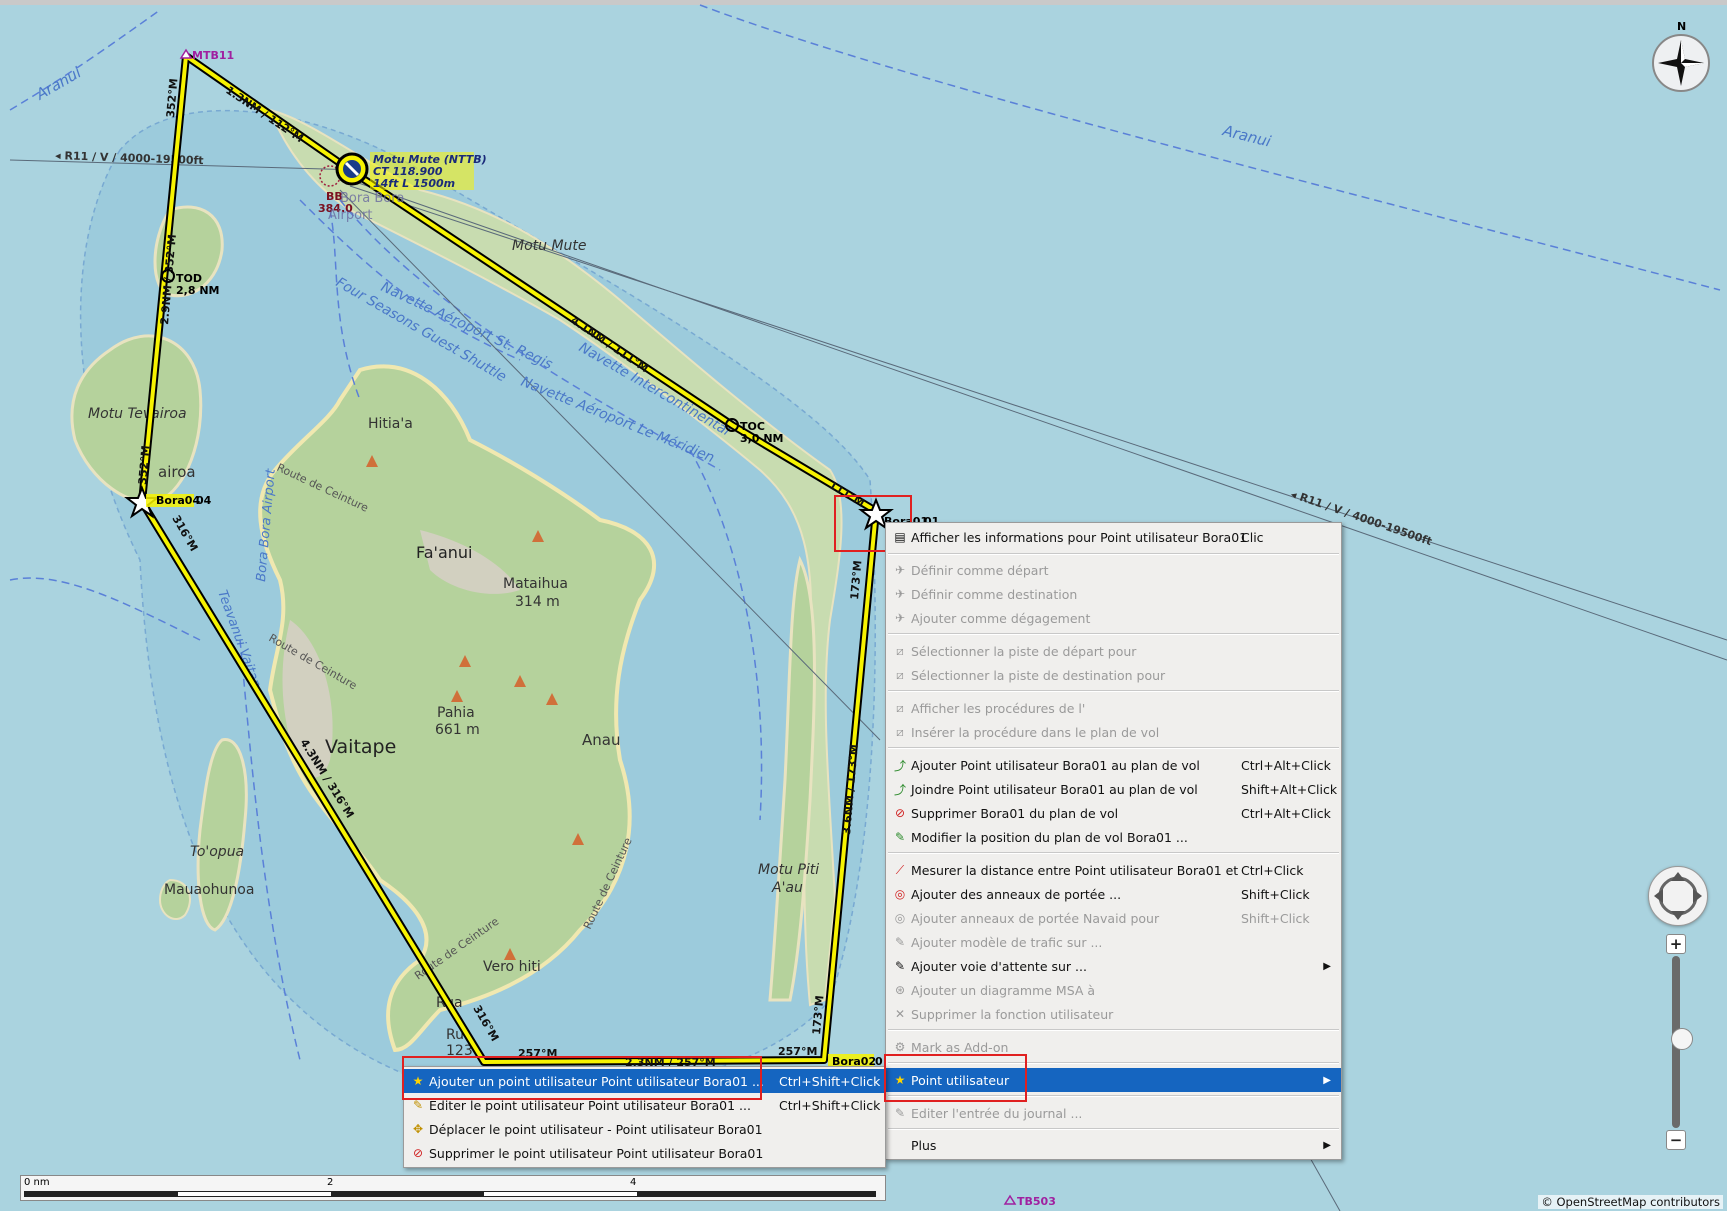 The image size is (1727, 1211). Describe the element at coordinates (899, 765) in the screenshot. I see `route-add-icon: ⤴` at that location.